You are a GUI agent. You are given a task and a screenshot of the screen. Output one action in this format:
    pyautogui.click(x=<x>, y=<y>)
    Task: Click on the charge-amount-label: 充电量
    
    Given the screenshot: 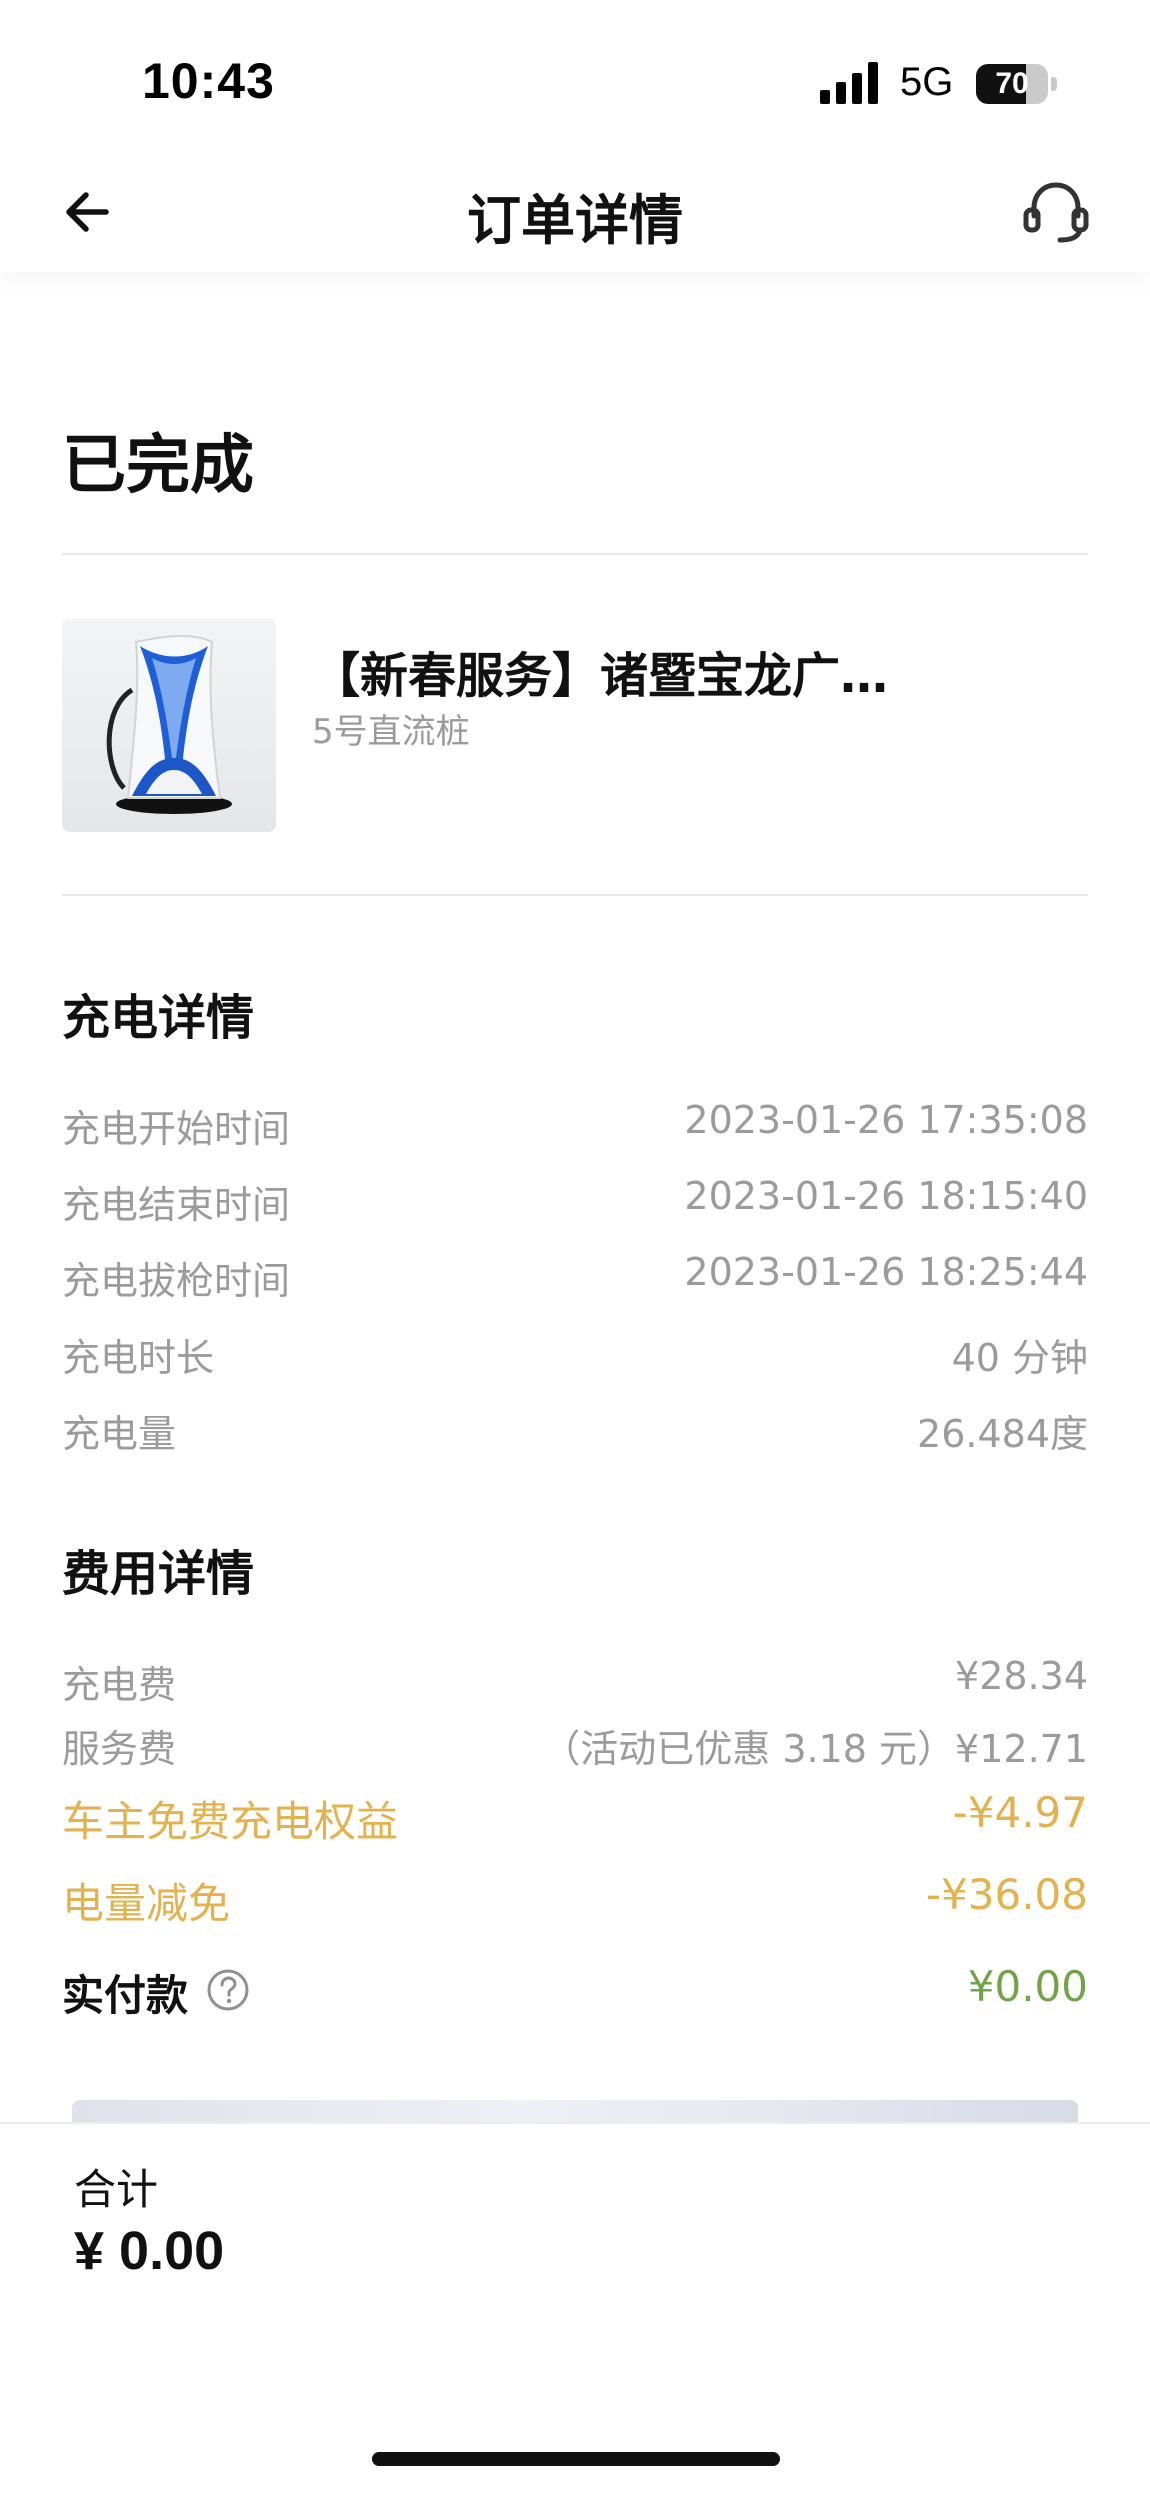 What is the action you would take?
    pyautogui.click(x=119, y=1434)
    